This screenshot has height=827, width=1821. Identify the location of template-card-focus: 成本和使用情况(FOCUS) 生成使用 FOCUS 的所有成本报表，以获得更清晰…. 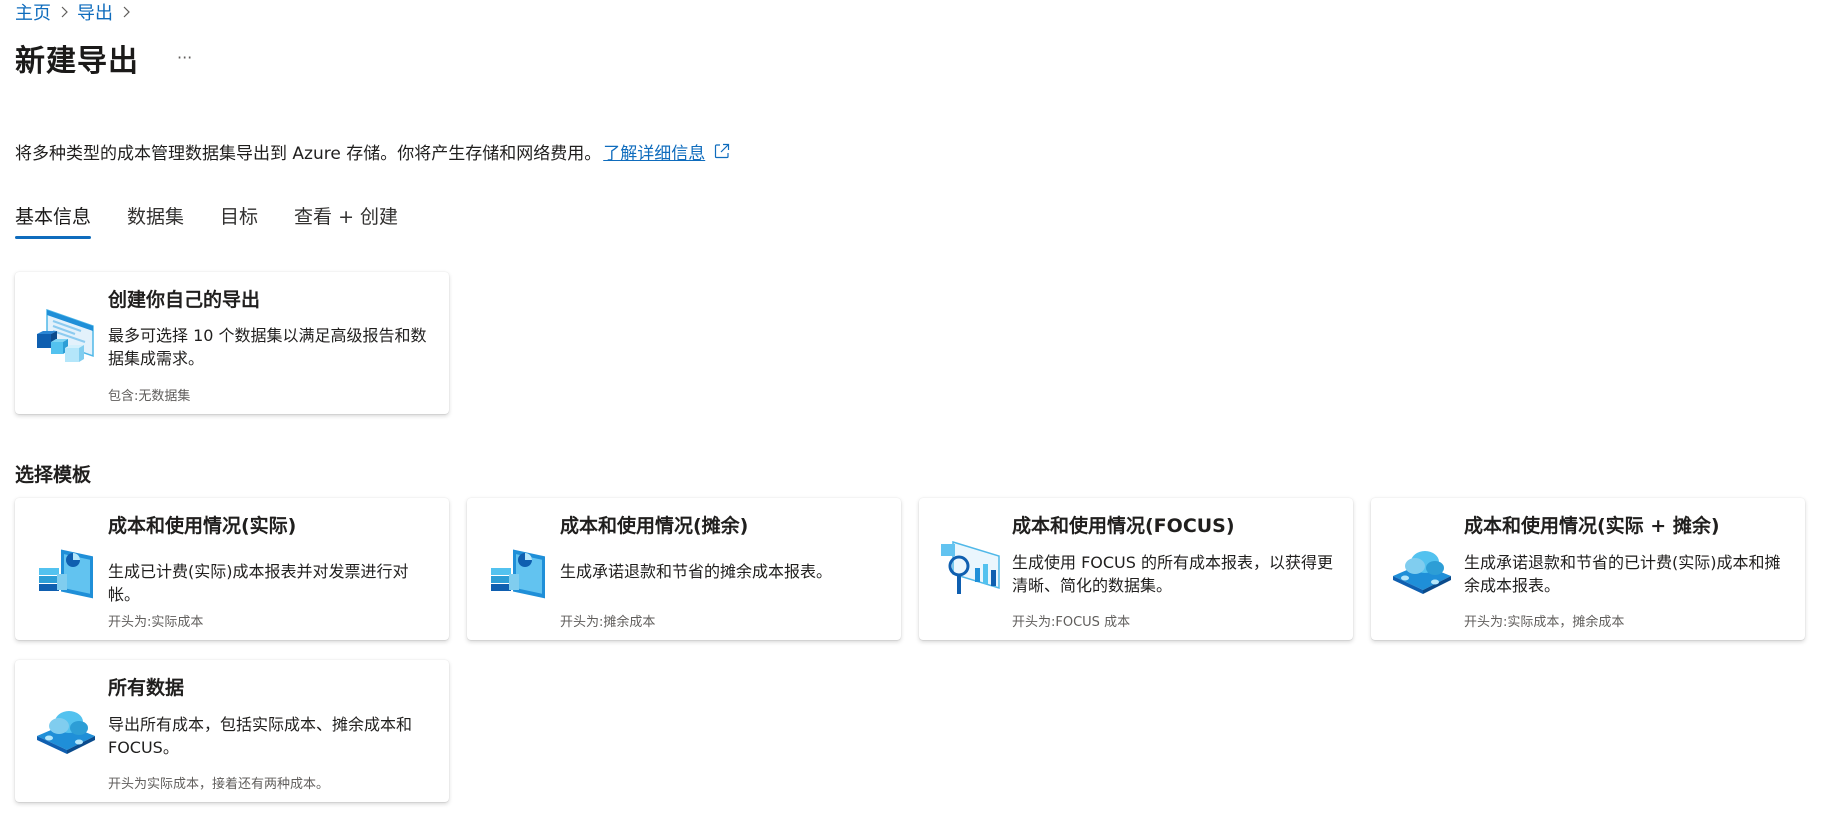
(1136, 569).